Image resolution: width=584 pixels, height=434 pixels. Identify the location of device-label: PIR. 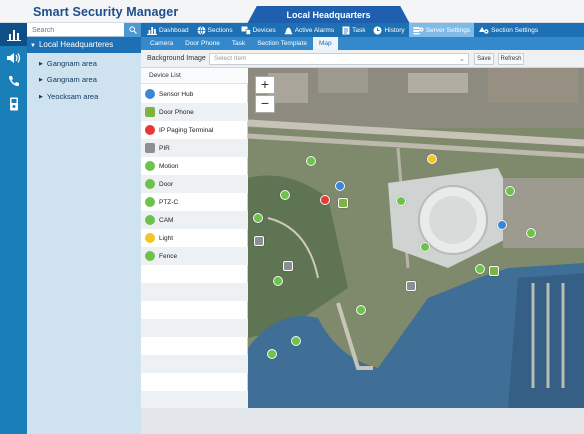
(164, 148).